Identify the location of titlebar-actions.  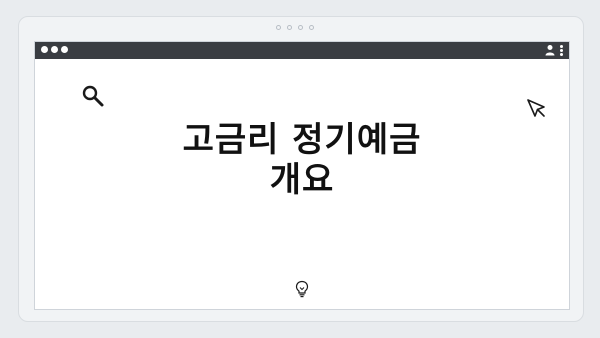
(554, 50).